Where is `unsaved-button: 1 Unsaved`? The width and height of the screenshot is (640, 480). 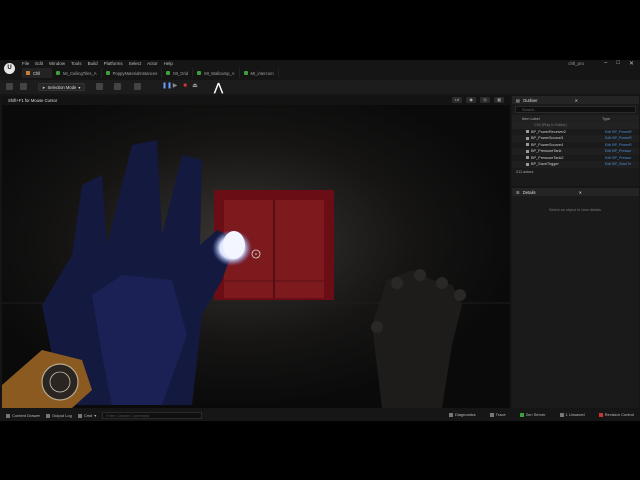
unsaved-button: 1 Unsaved is located at coordinates (572, 414).